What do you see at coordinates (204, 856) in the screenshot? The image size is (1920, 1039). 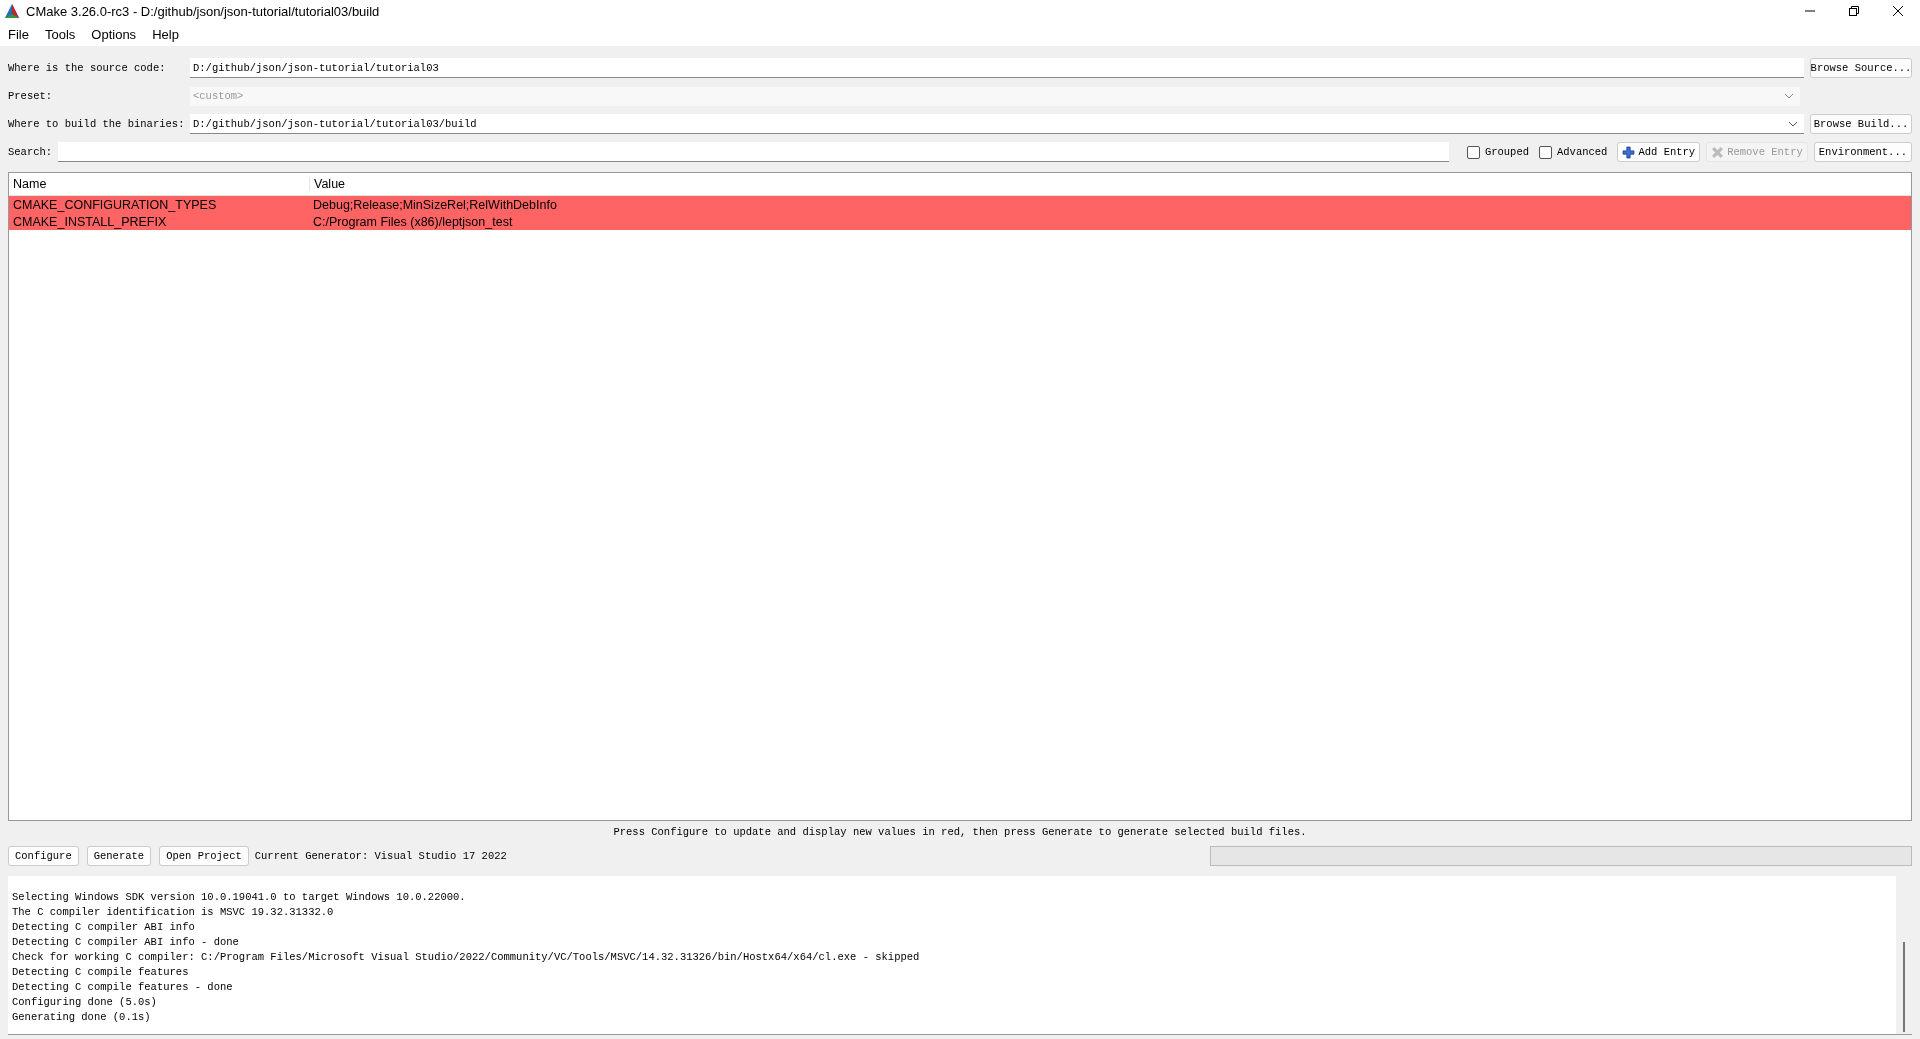 I see `action-button: Open Project` at bounding box center [204, 856].